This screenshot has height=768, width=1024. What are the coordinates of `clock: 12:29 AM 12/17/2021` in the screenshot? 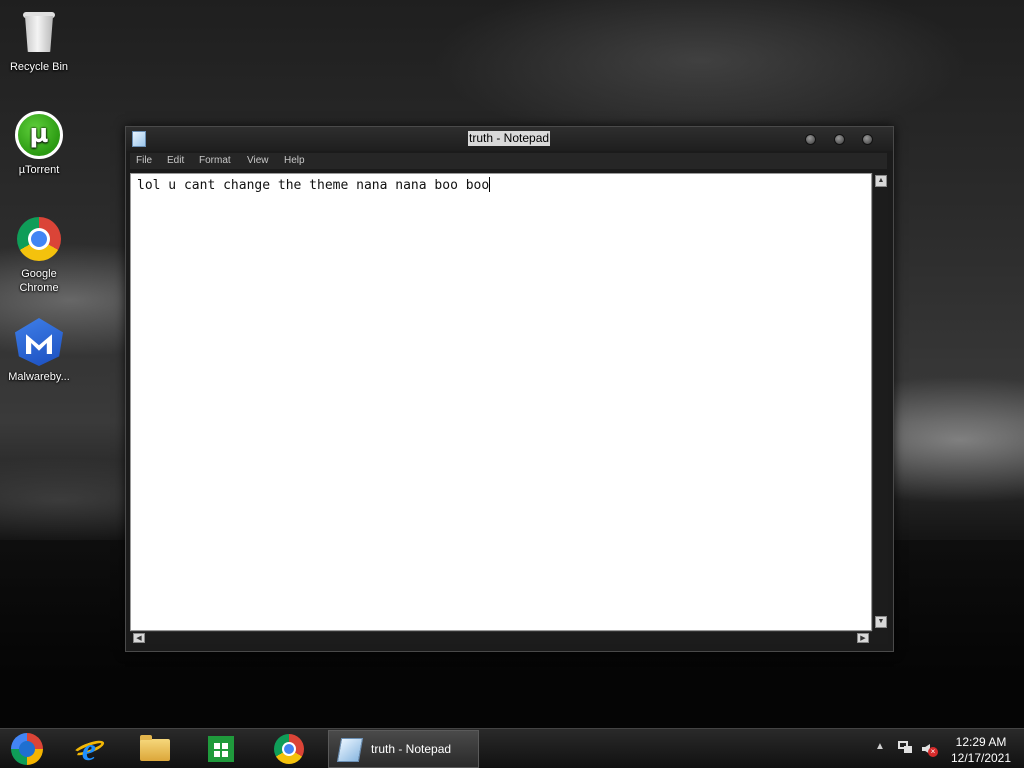 It's located at (981, 750).